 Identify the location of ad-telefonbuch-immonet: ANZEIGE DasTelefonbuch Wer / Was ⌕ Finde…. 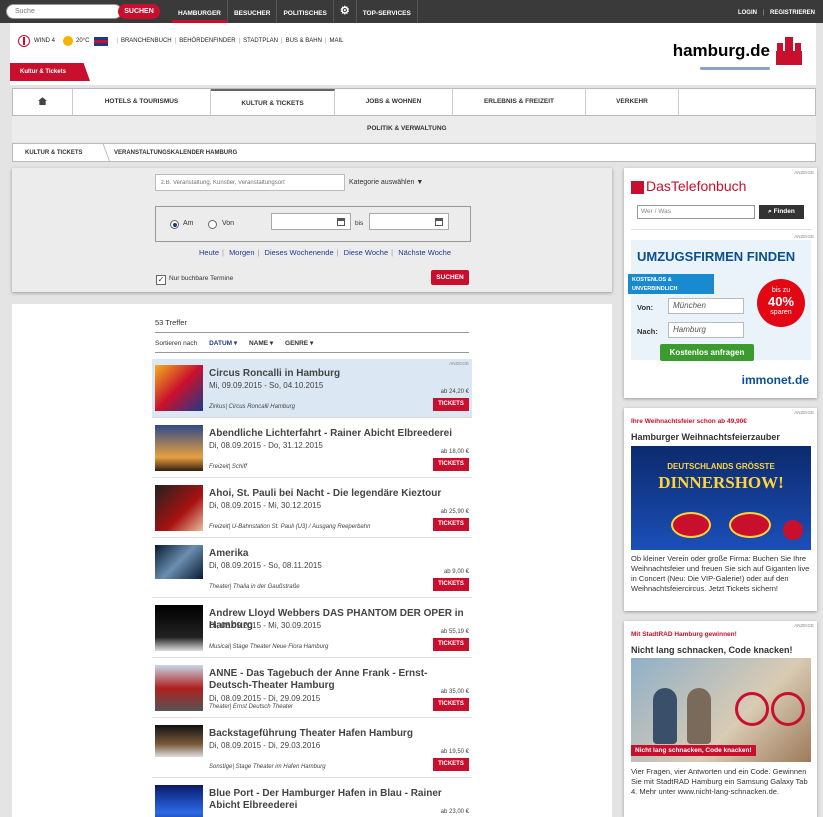
(720, 283).